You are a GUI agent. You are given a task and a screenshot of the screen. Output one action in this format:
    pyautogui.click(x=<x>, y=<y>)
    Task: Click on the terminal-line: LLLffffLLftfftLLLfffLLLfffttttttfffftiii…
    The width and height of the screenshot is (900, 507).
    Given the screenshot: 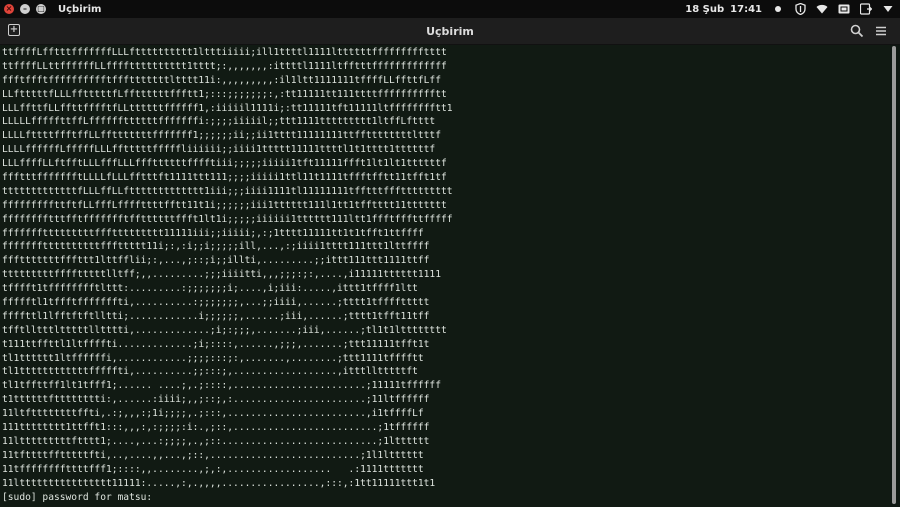 What is the action you would take?
    pyautogui.click(x=224, y=164)
    